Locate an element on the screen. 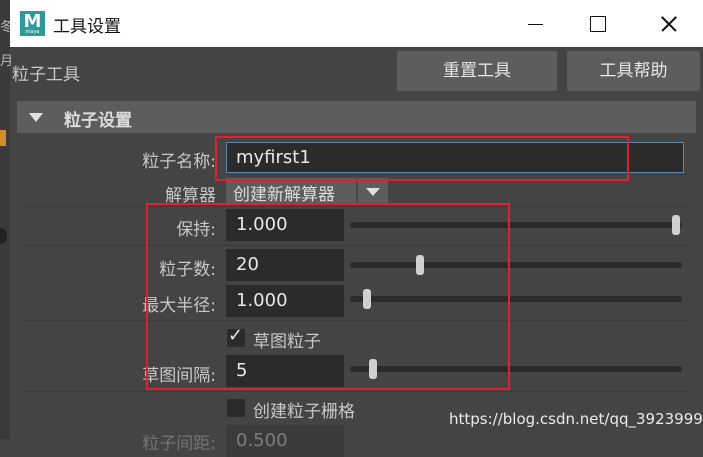 The height and width of the screenshot is (457, 703). reset-tool-button: 重置工具 is located at coordinates (477, 71).